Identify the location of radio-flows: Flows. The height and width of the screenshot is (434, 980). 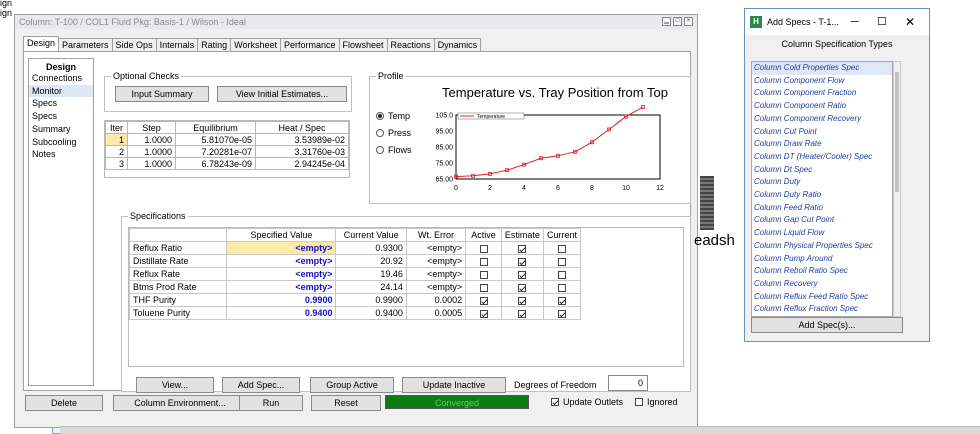
(394, 149).